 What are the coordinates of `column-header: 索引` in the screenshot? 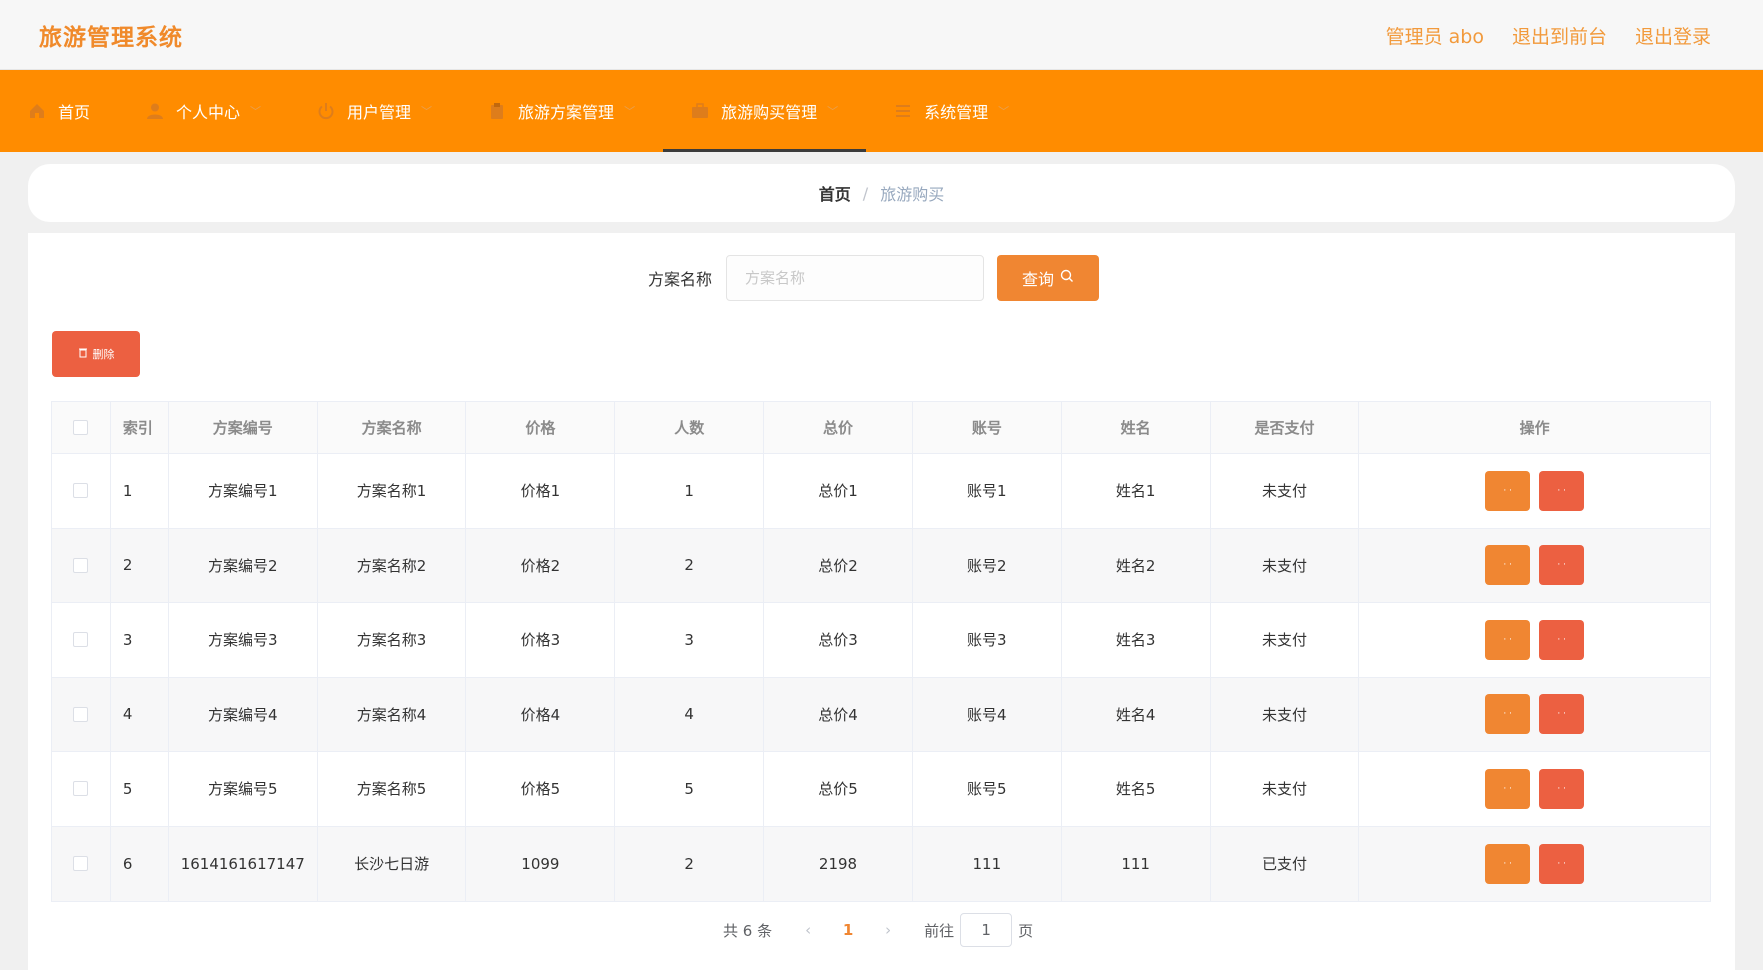 It's located at (140, 427).